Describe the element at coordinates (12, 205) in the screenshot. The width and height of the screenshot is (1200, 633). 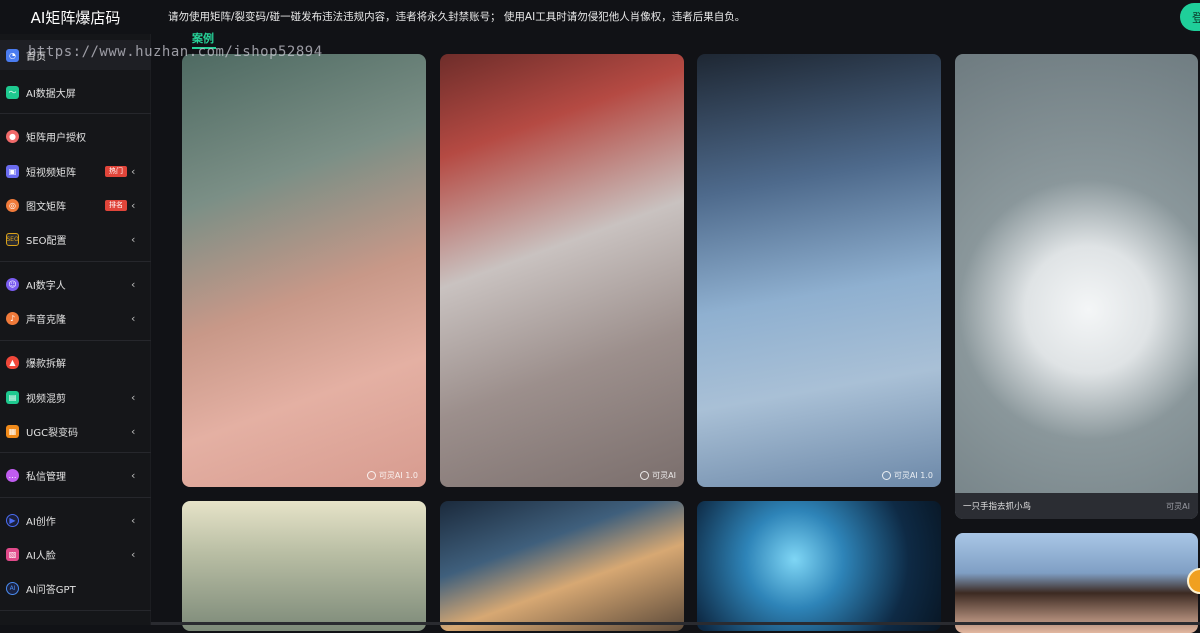
I see `image-text-icon: ◎` at that location.